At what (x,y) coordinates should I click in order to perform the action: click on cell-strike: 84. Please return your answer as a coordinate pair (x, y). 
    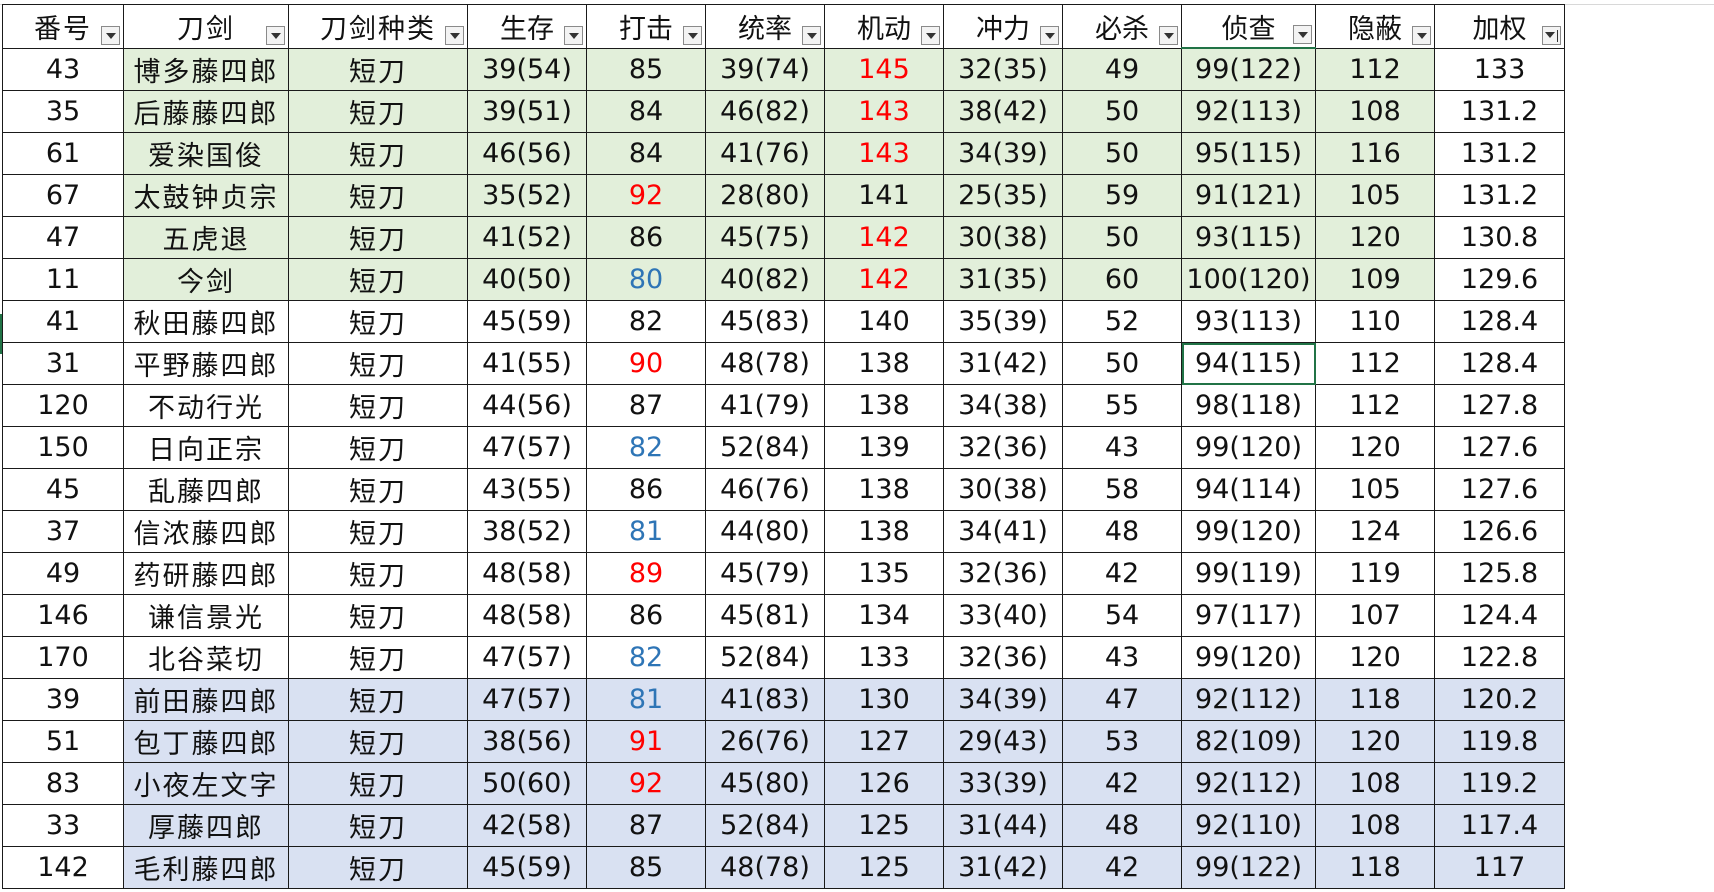
    Looking at the image, I should click on (646, 153).